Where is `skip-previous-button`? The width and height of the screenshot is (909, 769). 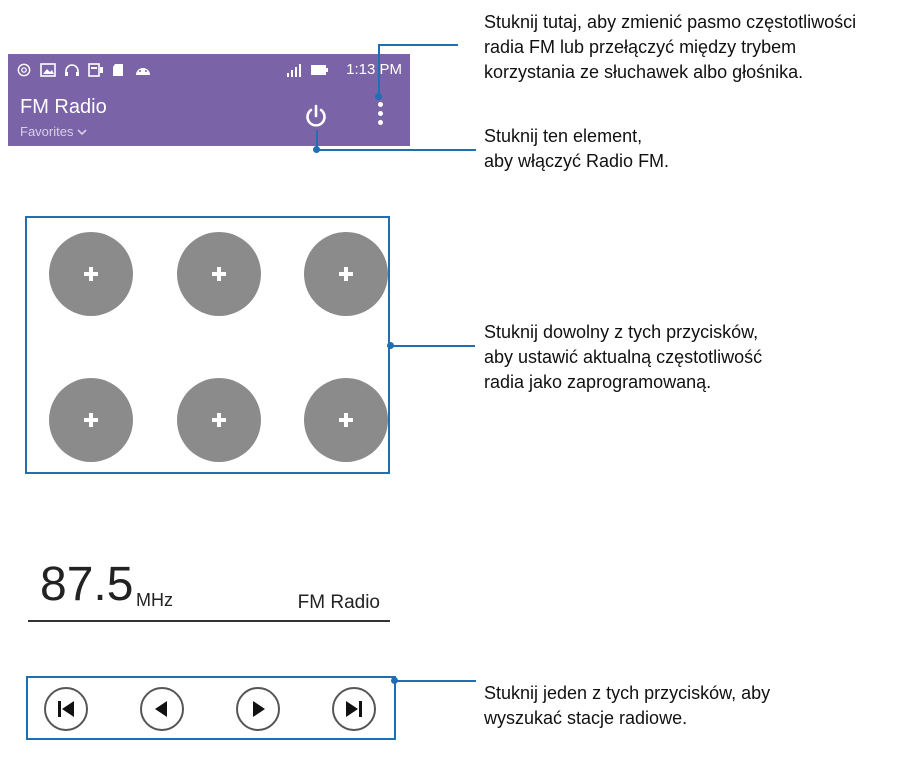 skip-previous-button is located at coordinates (66, 709).